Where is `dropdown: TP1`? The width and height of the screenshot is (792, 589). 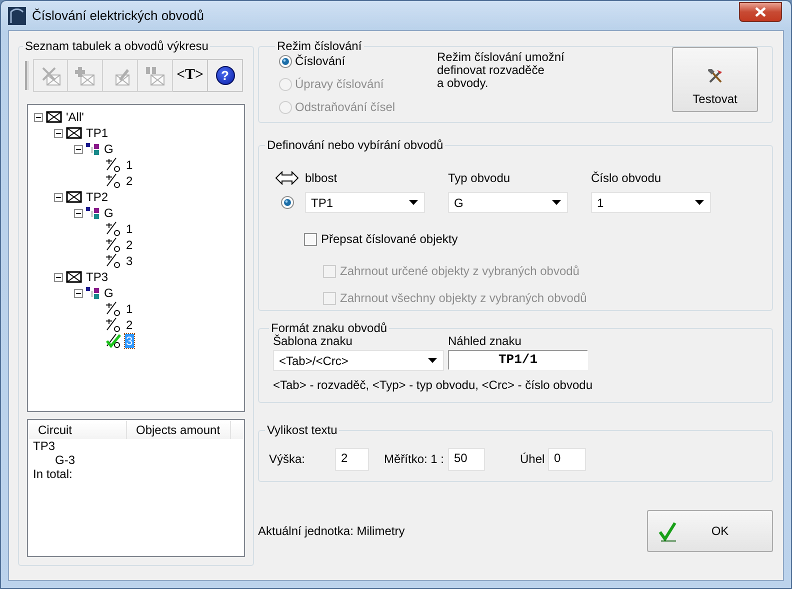 dropdown: TP1 is located at coordinates (365, 202).